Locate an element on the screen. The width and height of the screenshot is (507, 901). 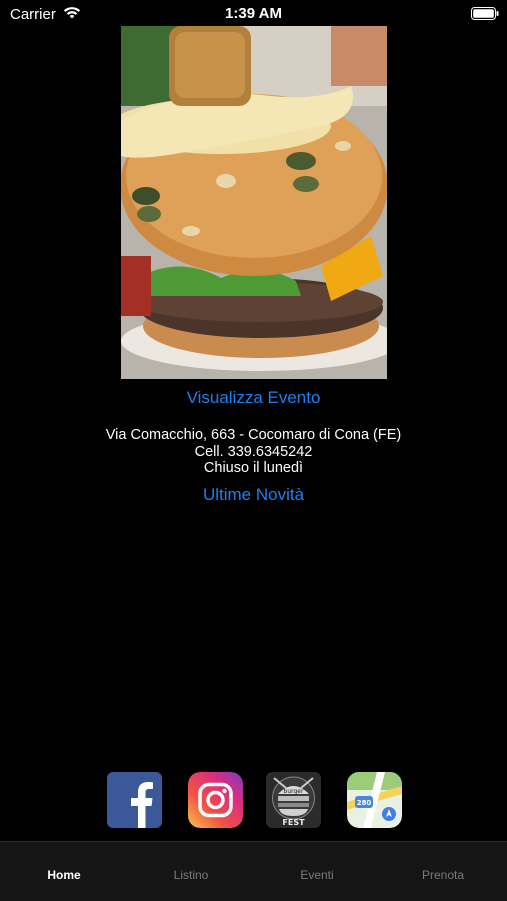
burger-fest-label: FEST is located at coordinates (293, 822).